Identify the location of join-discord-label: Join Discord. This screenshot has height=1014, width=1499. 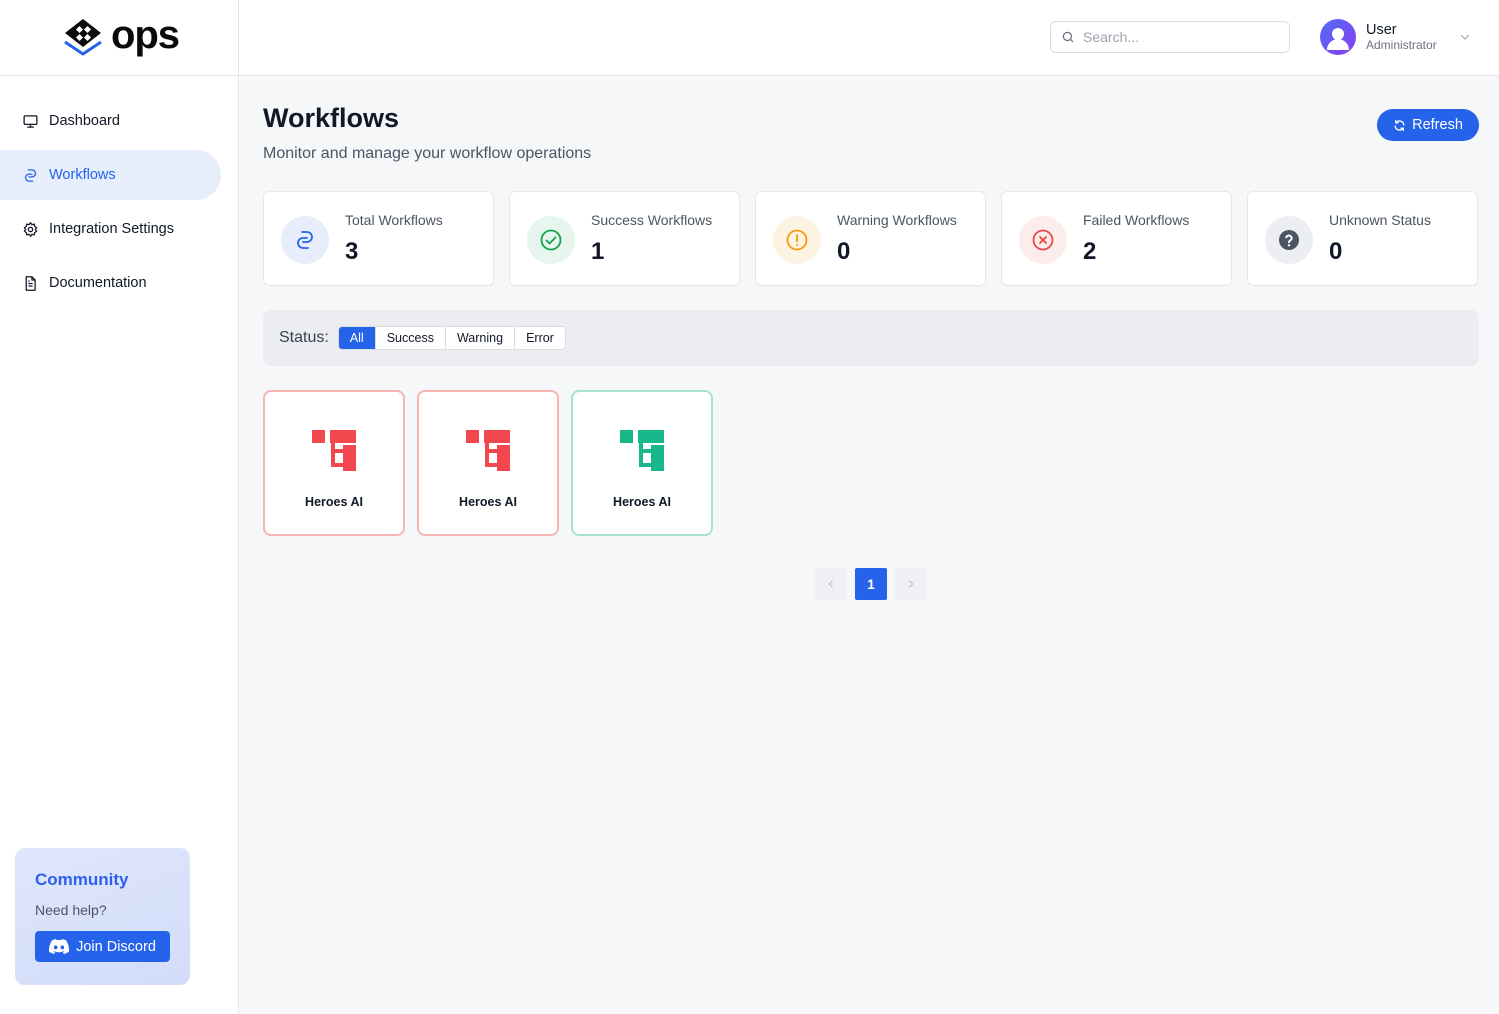
(116, 946).